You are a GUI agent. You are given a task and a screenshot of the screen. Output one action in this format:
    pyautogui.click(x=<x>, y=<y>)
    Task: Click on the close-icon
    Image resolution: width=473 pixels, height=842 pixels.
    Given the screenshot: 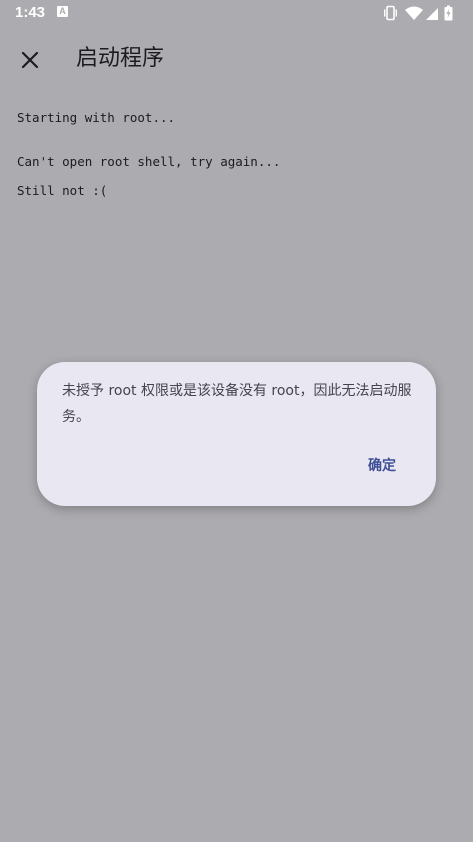 What is the action you would take?
    pyautogui.click(x=30, y=60)
    